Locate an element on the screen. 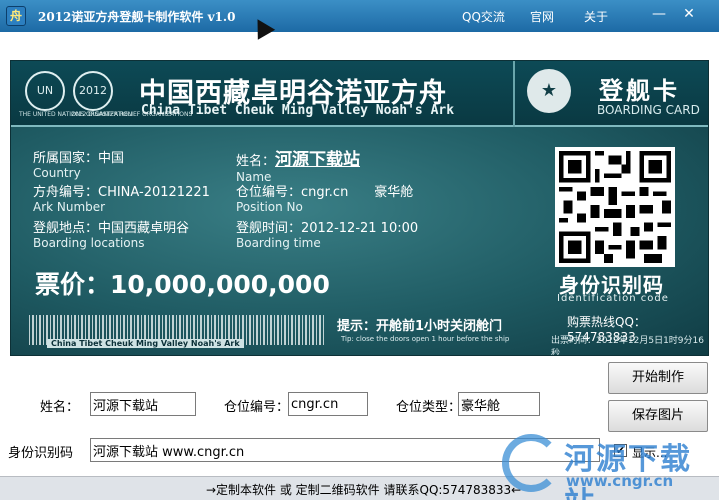 The width and height of the screenshot is (719, 500). position-field: 仓位编号：cngr.cn 豪华舱 Position No is located at coordinates (324, 197).